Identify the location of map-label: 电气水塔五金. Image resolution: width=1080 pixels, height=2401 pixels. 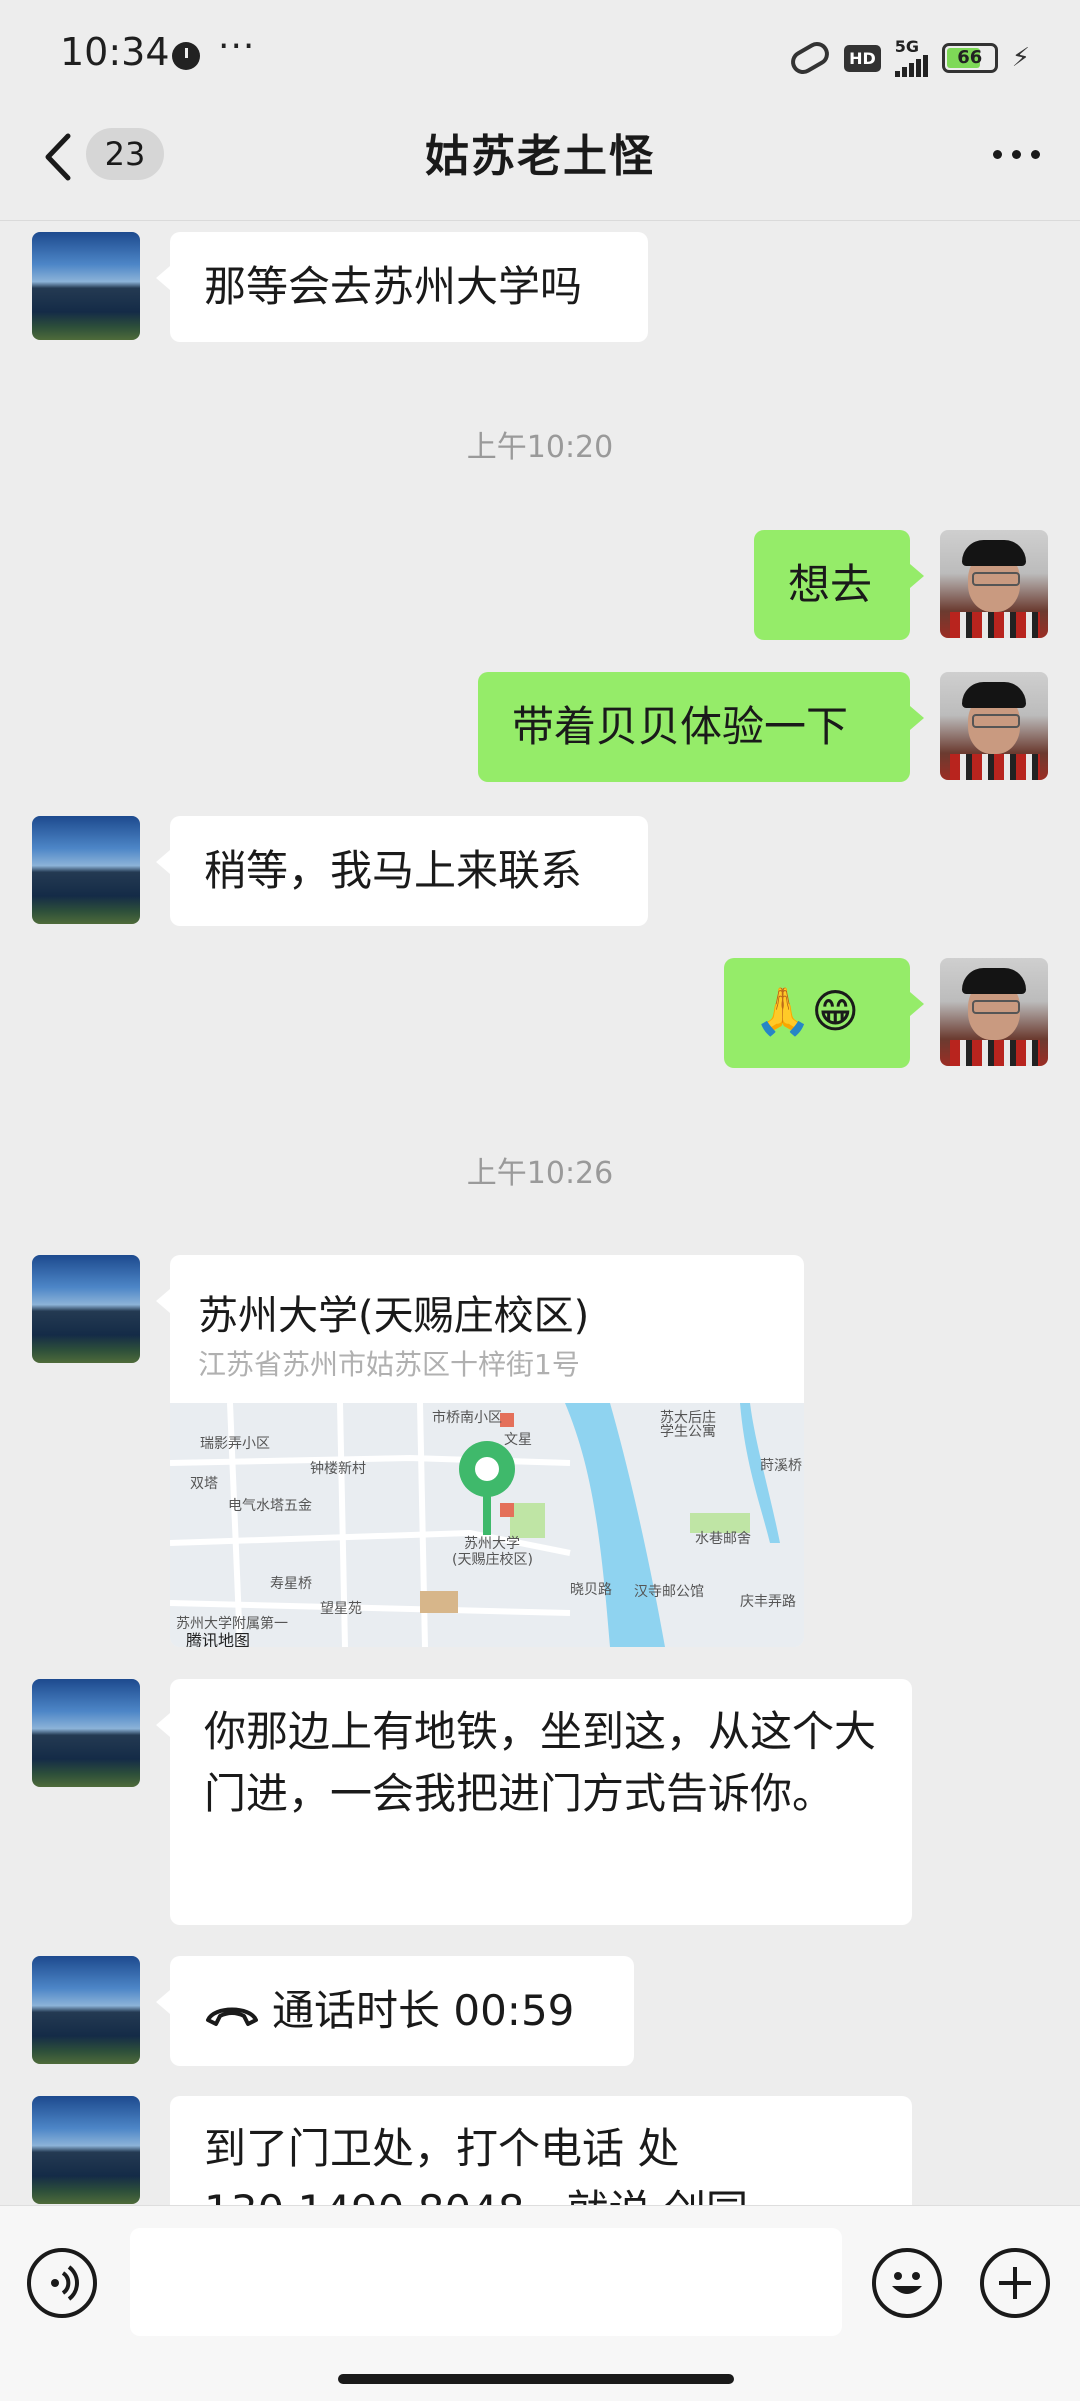
(270, 1506).